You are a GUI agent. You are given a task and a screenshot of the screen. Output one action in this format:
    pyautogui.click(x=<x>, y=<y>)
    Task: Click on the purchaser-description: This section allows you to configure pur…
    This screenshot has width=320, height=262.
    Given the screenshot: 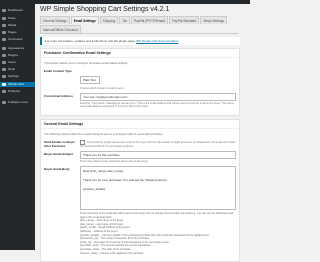 What is the action you would take?
    pyautogui.click(x=86, y=63)
    